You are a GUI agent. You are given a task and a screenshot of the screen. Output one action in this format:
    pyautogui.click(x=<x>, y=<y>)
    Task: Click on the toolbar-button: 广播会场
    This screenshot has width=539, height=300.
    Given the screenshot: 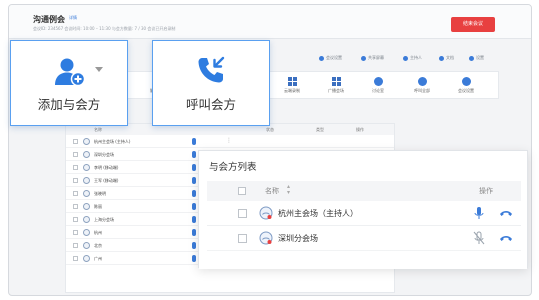 What is the action you would take?
    pyautogui.click(x=336, y=85)
    